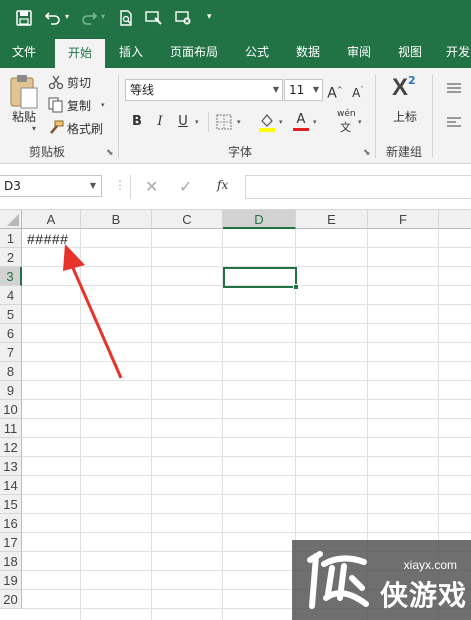 The width and height of the screenshot is (471, 620). Describe the element at coordinates (56, 82) in the screenshot. I see `cut-icon` at that location.